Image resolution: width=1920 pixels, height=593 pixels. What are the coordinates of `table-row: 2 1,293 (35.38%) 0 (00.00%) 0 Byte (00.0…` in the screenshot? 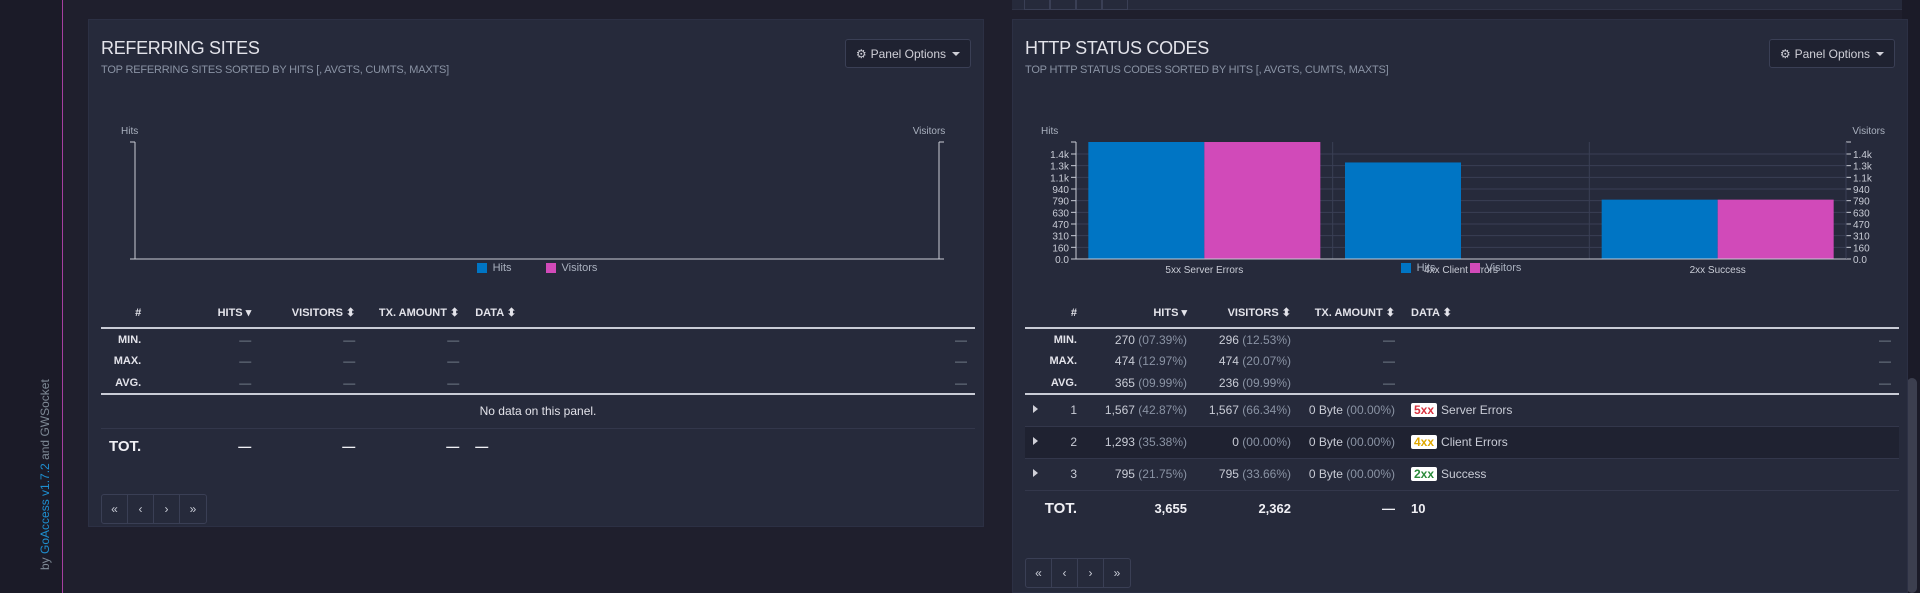 It's located at (1462, 442).